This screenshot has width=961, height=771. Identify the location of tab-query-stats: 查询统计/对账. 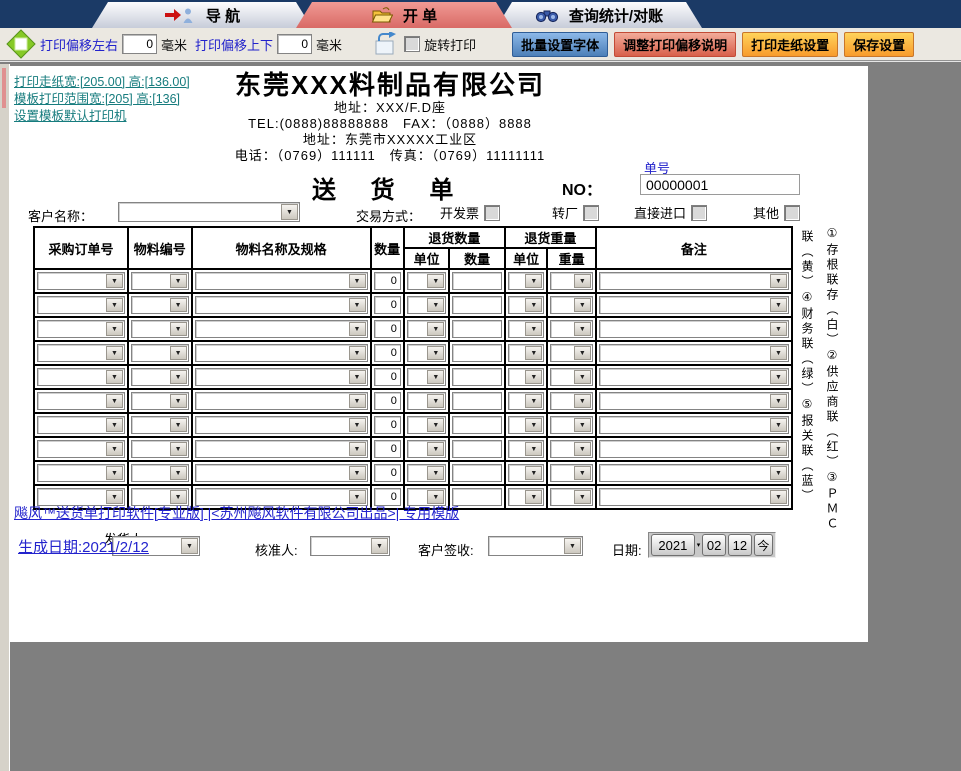
(599, 15).